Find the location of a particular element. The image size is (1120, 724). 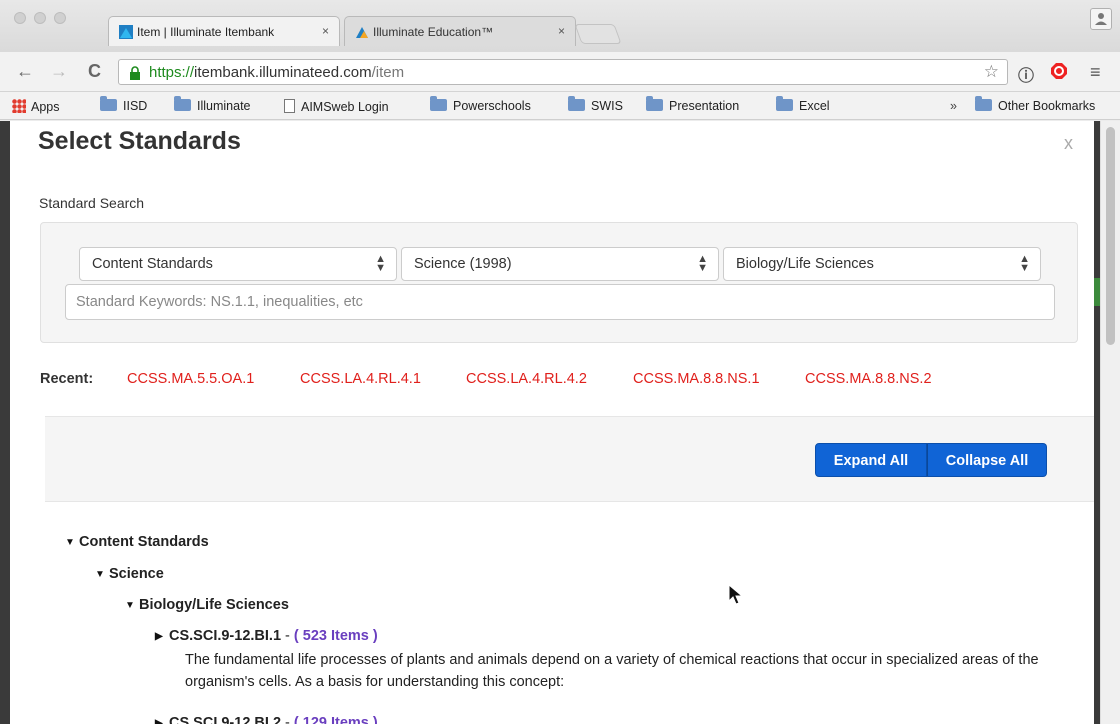

scroll-thumb is located at coordinates (1110, 236).